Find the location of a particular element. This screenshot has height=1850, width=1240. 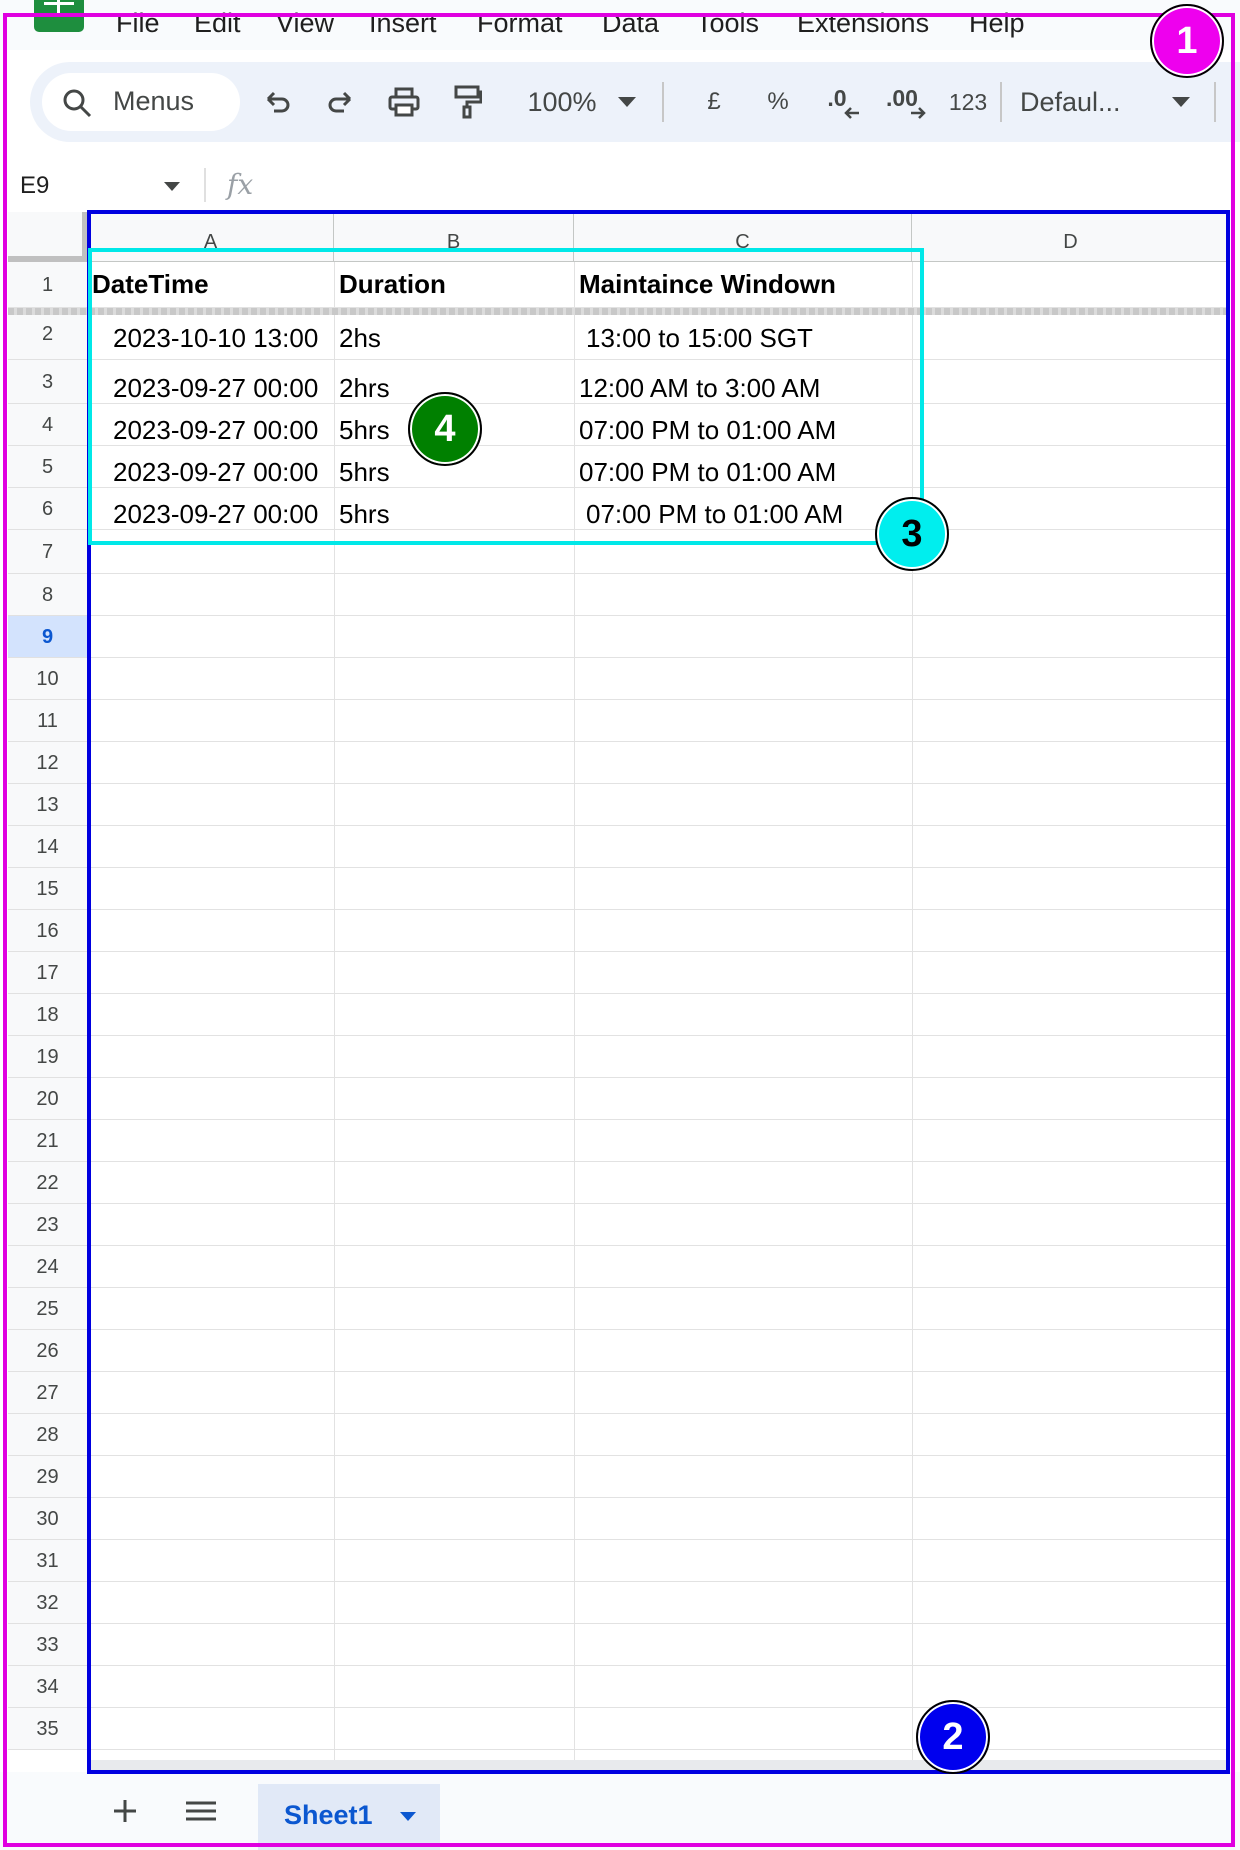

column-gridline is located at coordinates (574, 1011).